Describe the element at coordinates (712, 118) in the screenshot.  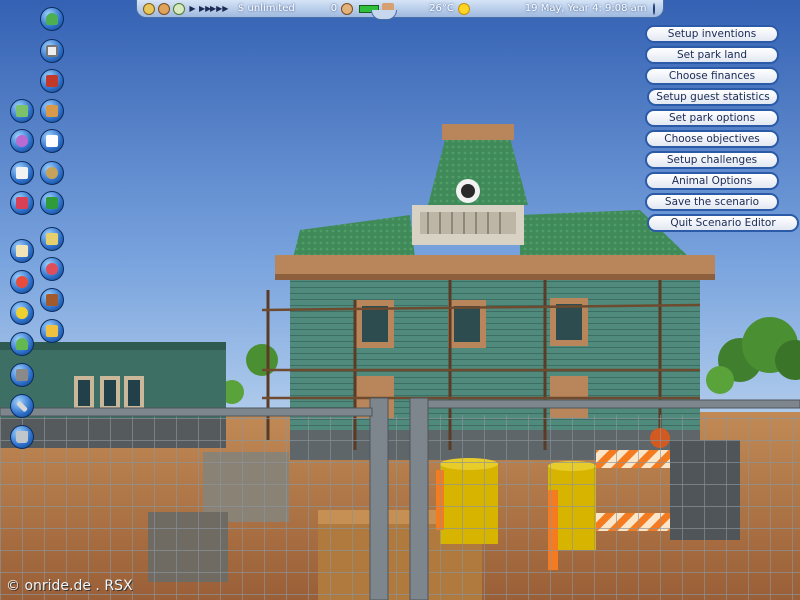
I see `set-park-options-button: Set park options` at that location.